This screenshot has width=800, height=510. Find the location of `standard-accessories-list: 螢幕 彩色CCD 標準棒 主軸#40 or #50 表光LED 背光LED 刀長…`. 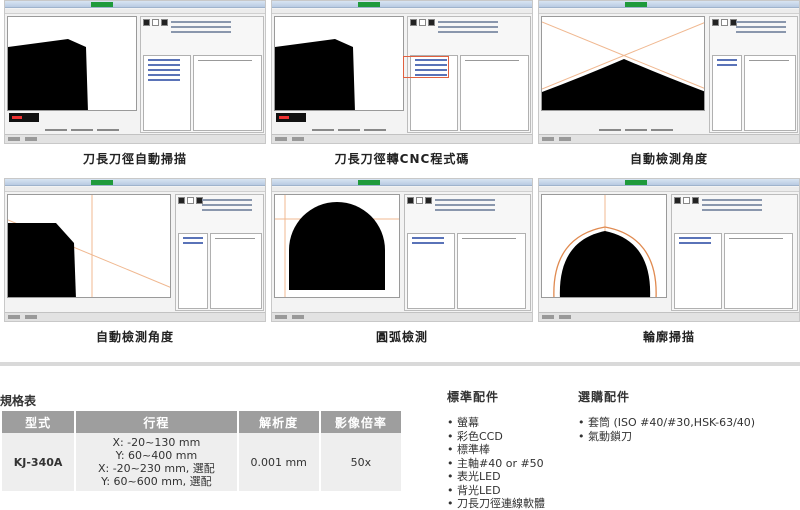

standard-accessories-list: 螢幕 彩色CCD 標準棒 主軸#40 or #50 表光LED 背光LED 刀長… is located at coordinates (496, 463).